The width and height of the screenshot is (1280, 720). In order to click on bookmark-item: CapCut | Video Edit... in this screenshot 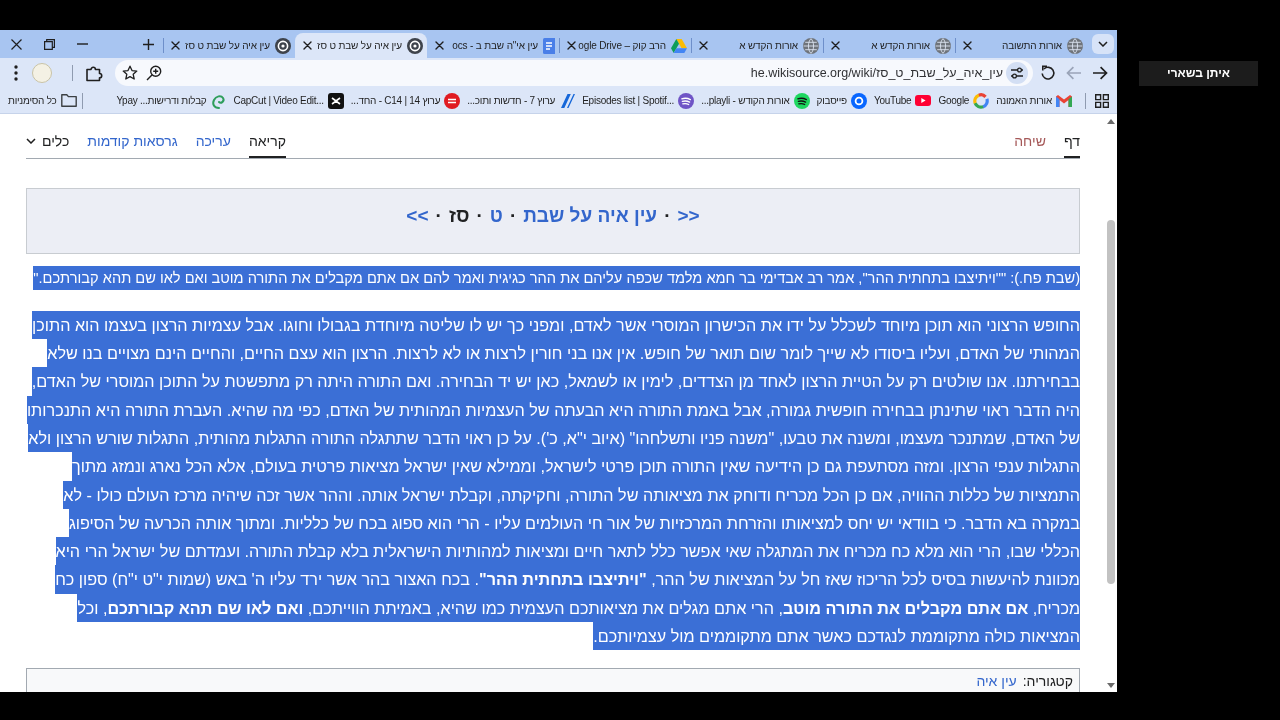, I will do `click(288, 100)`.